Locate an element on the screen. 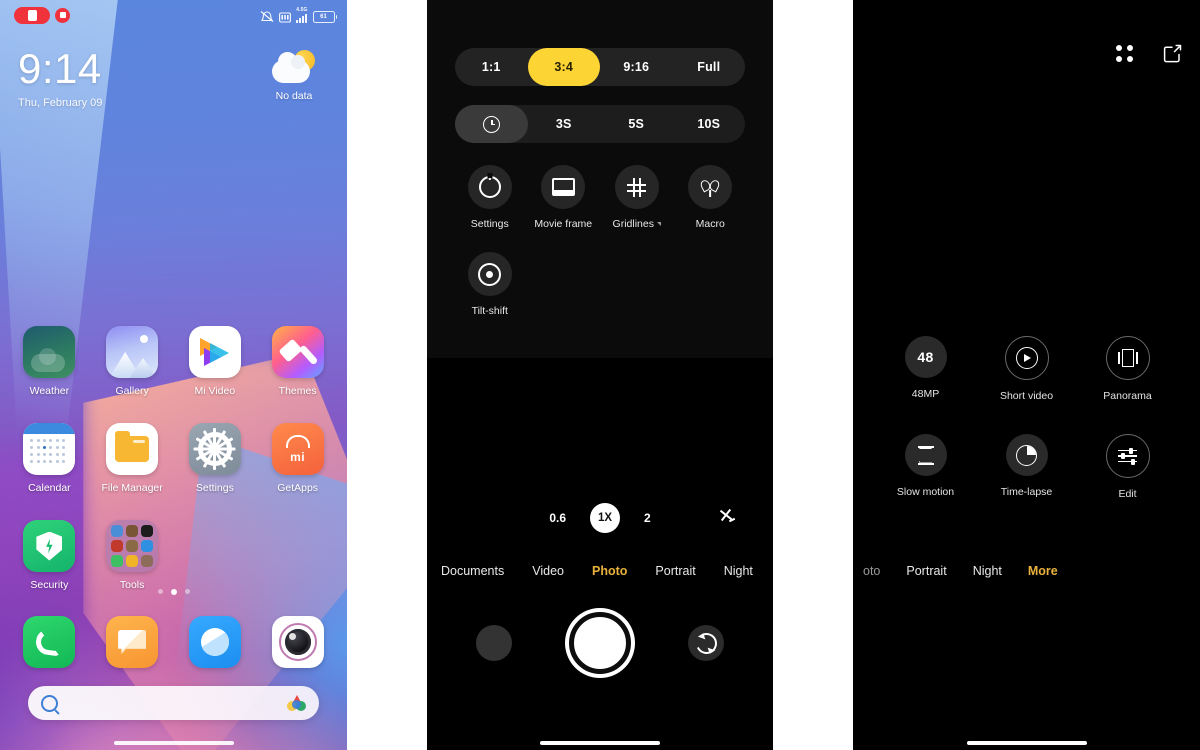  aspect-ratio-option-1-1: 1:1 is located at coordinates (491, 67).